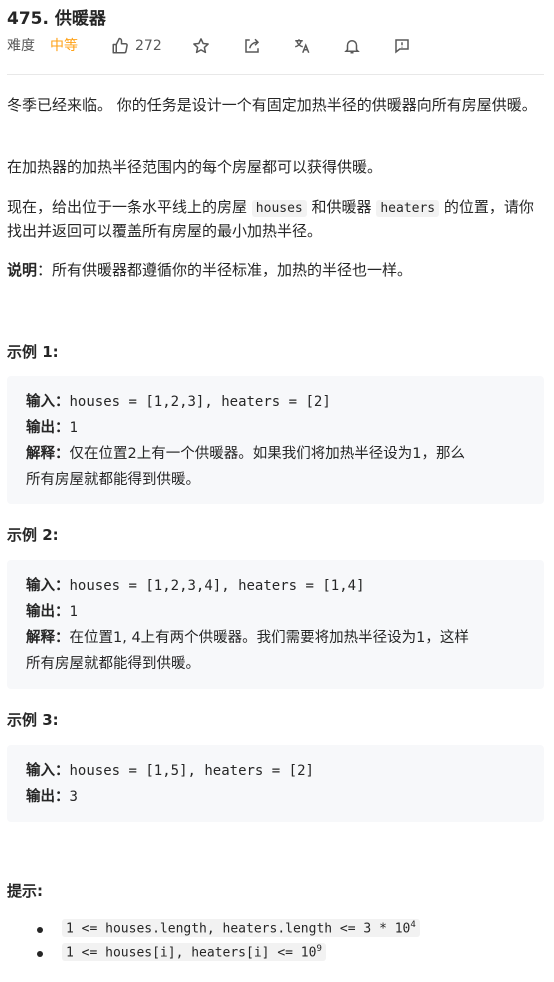 Image resolution: width=554 pixels, height=982 pixels. I want to click on output-value: 3, so click(73, 797).